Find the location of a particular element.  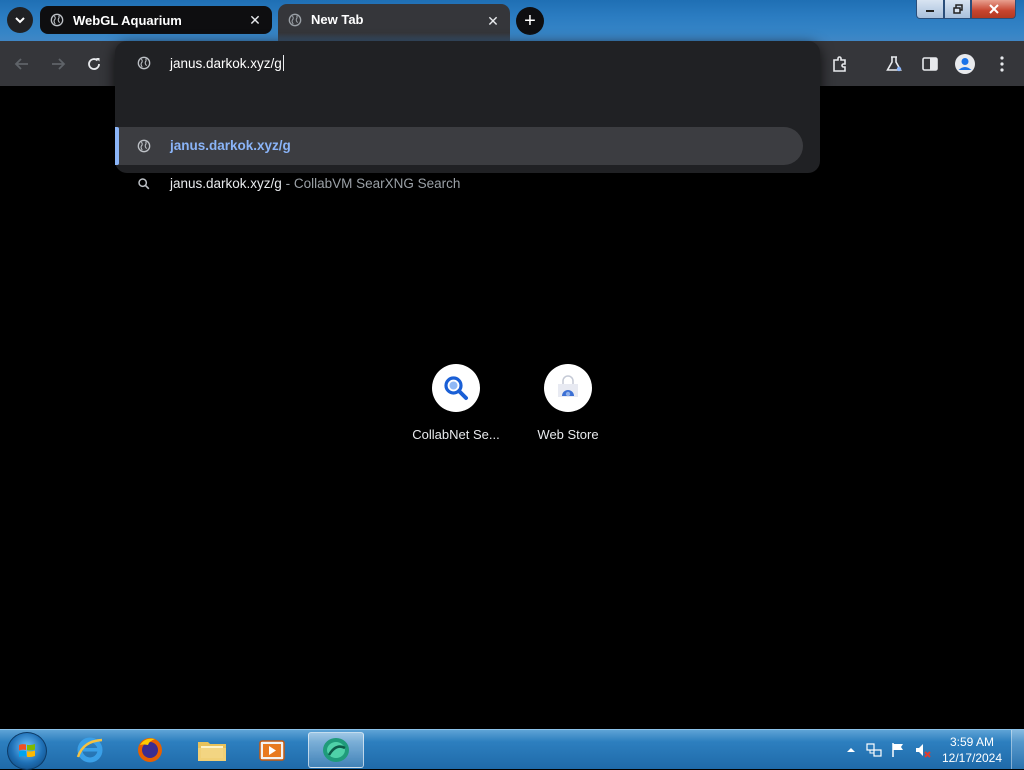

menu-icon is located at coordinates (1002, 64).